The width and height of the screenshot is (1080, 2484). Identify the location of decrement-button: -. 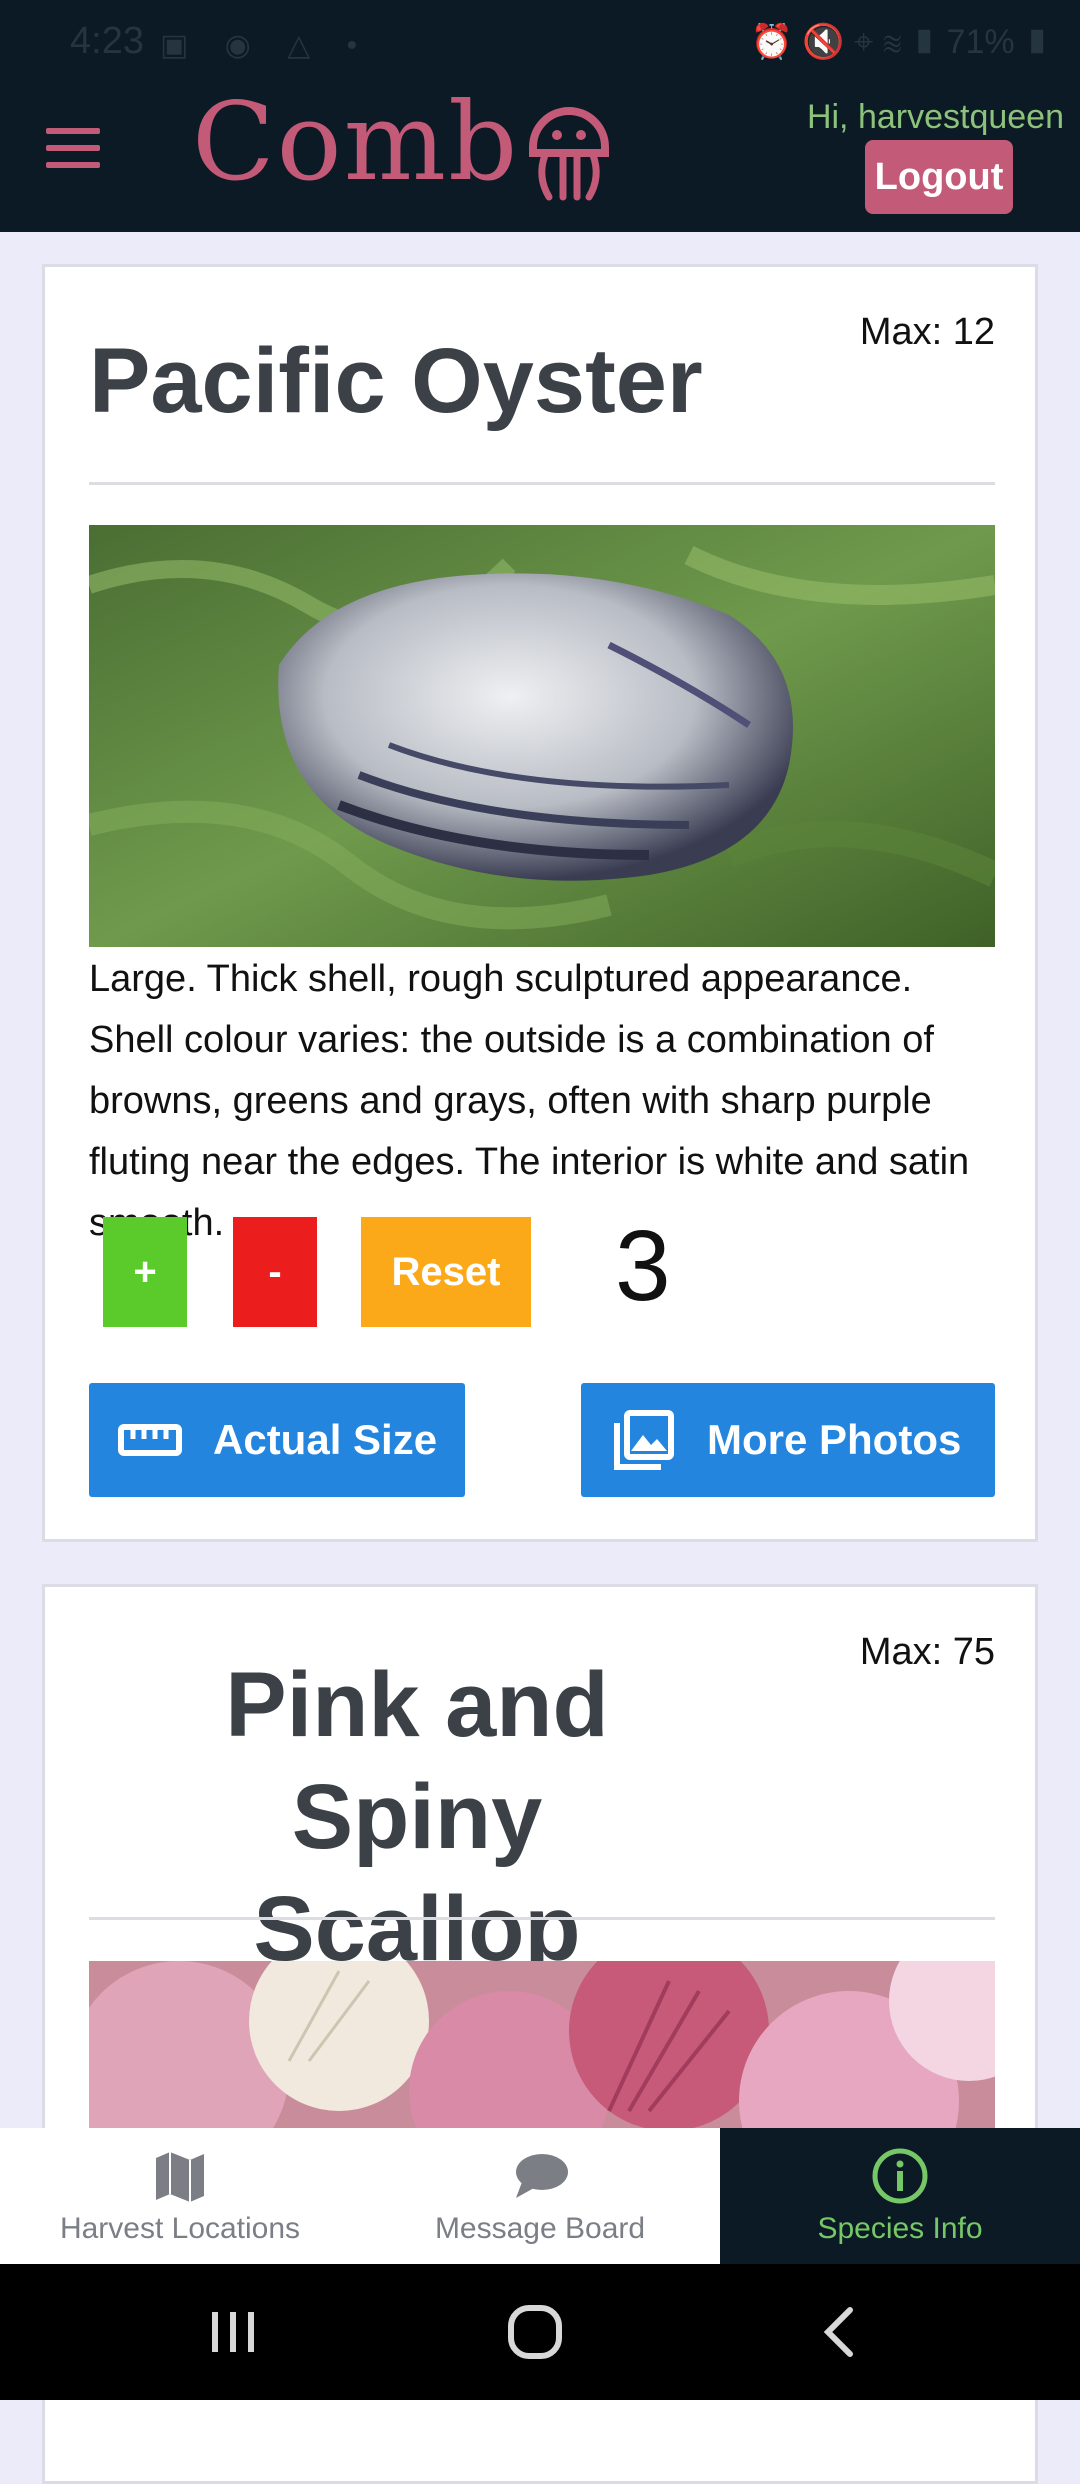
(275, 1272).